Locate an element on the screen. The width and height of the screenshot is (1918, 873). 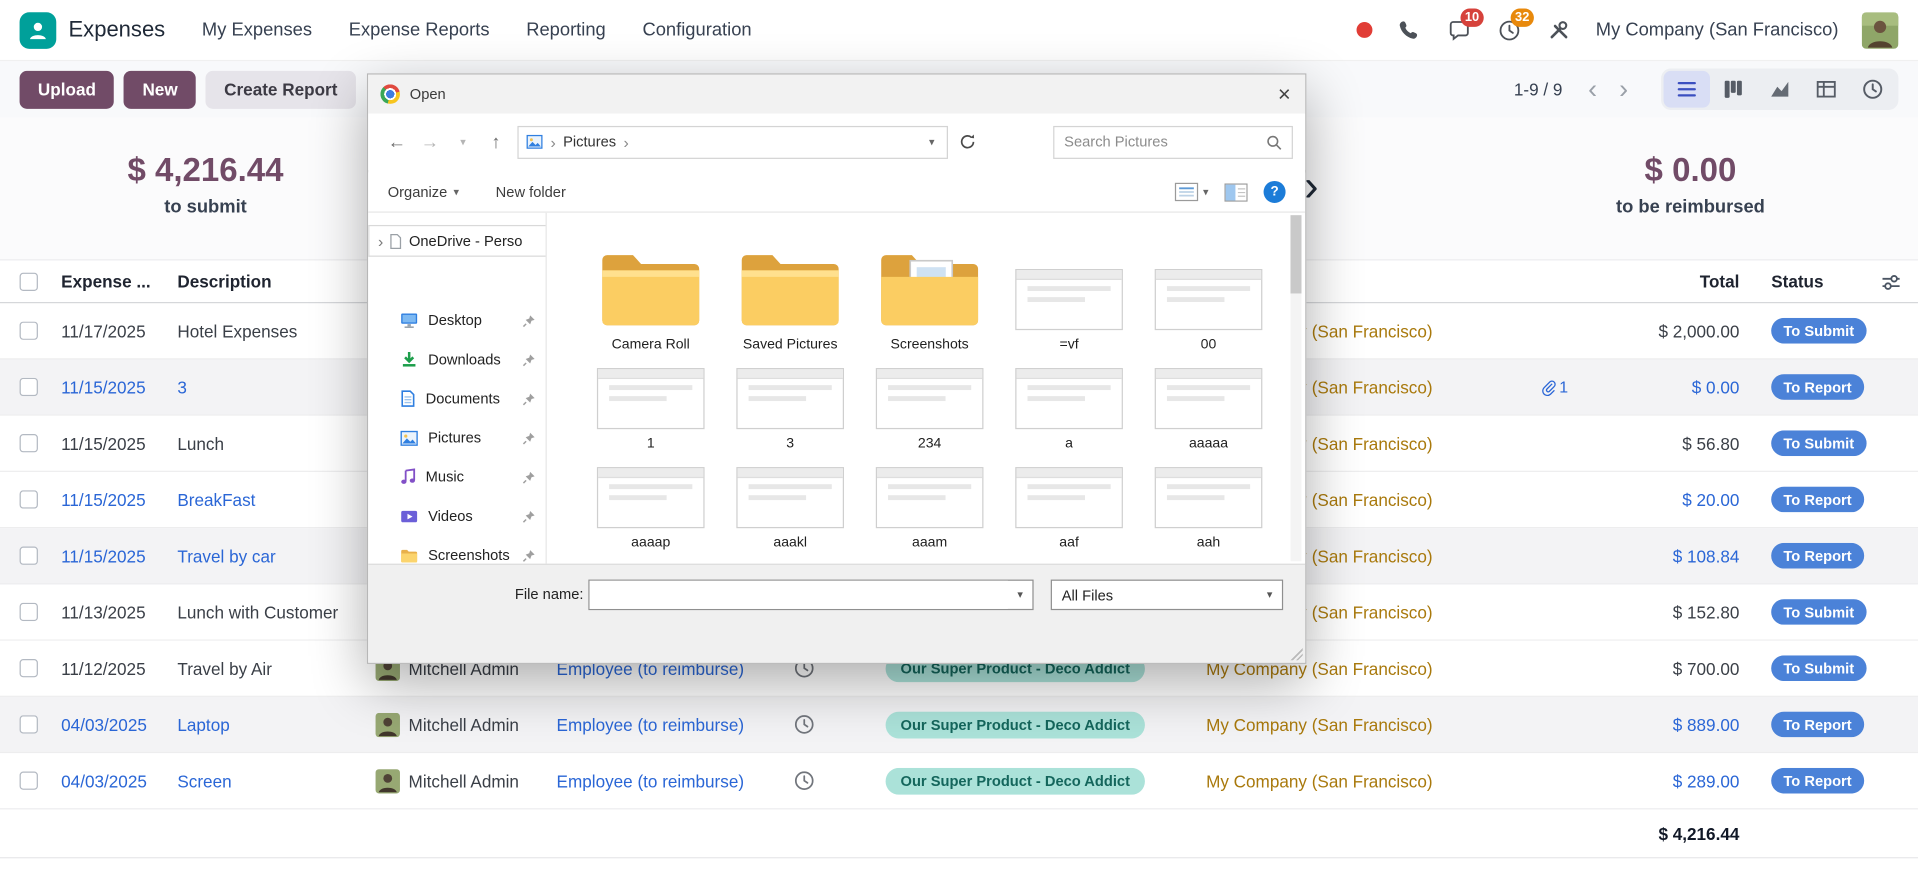
image-item: aaaaa is located at coordinates (1208, 409).